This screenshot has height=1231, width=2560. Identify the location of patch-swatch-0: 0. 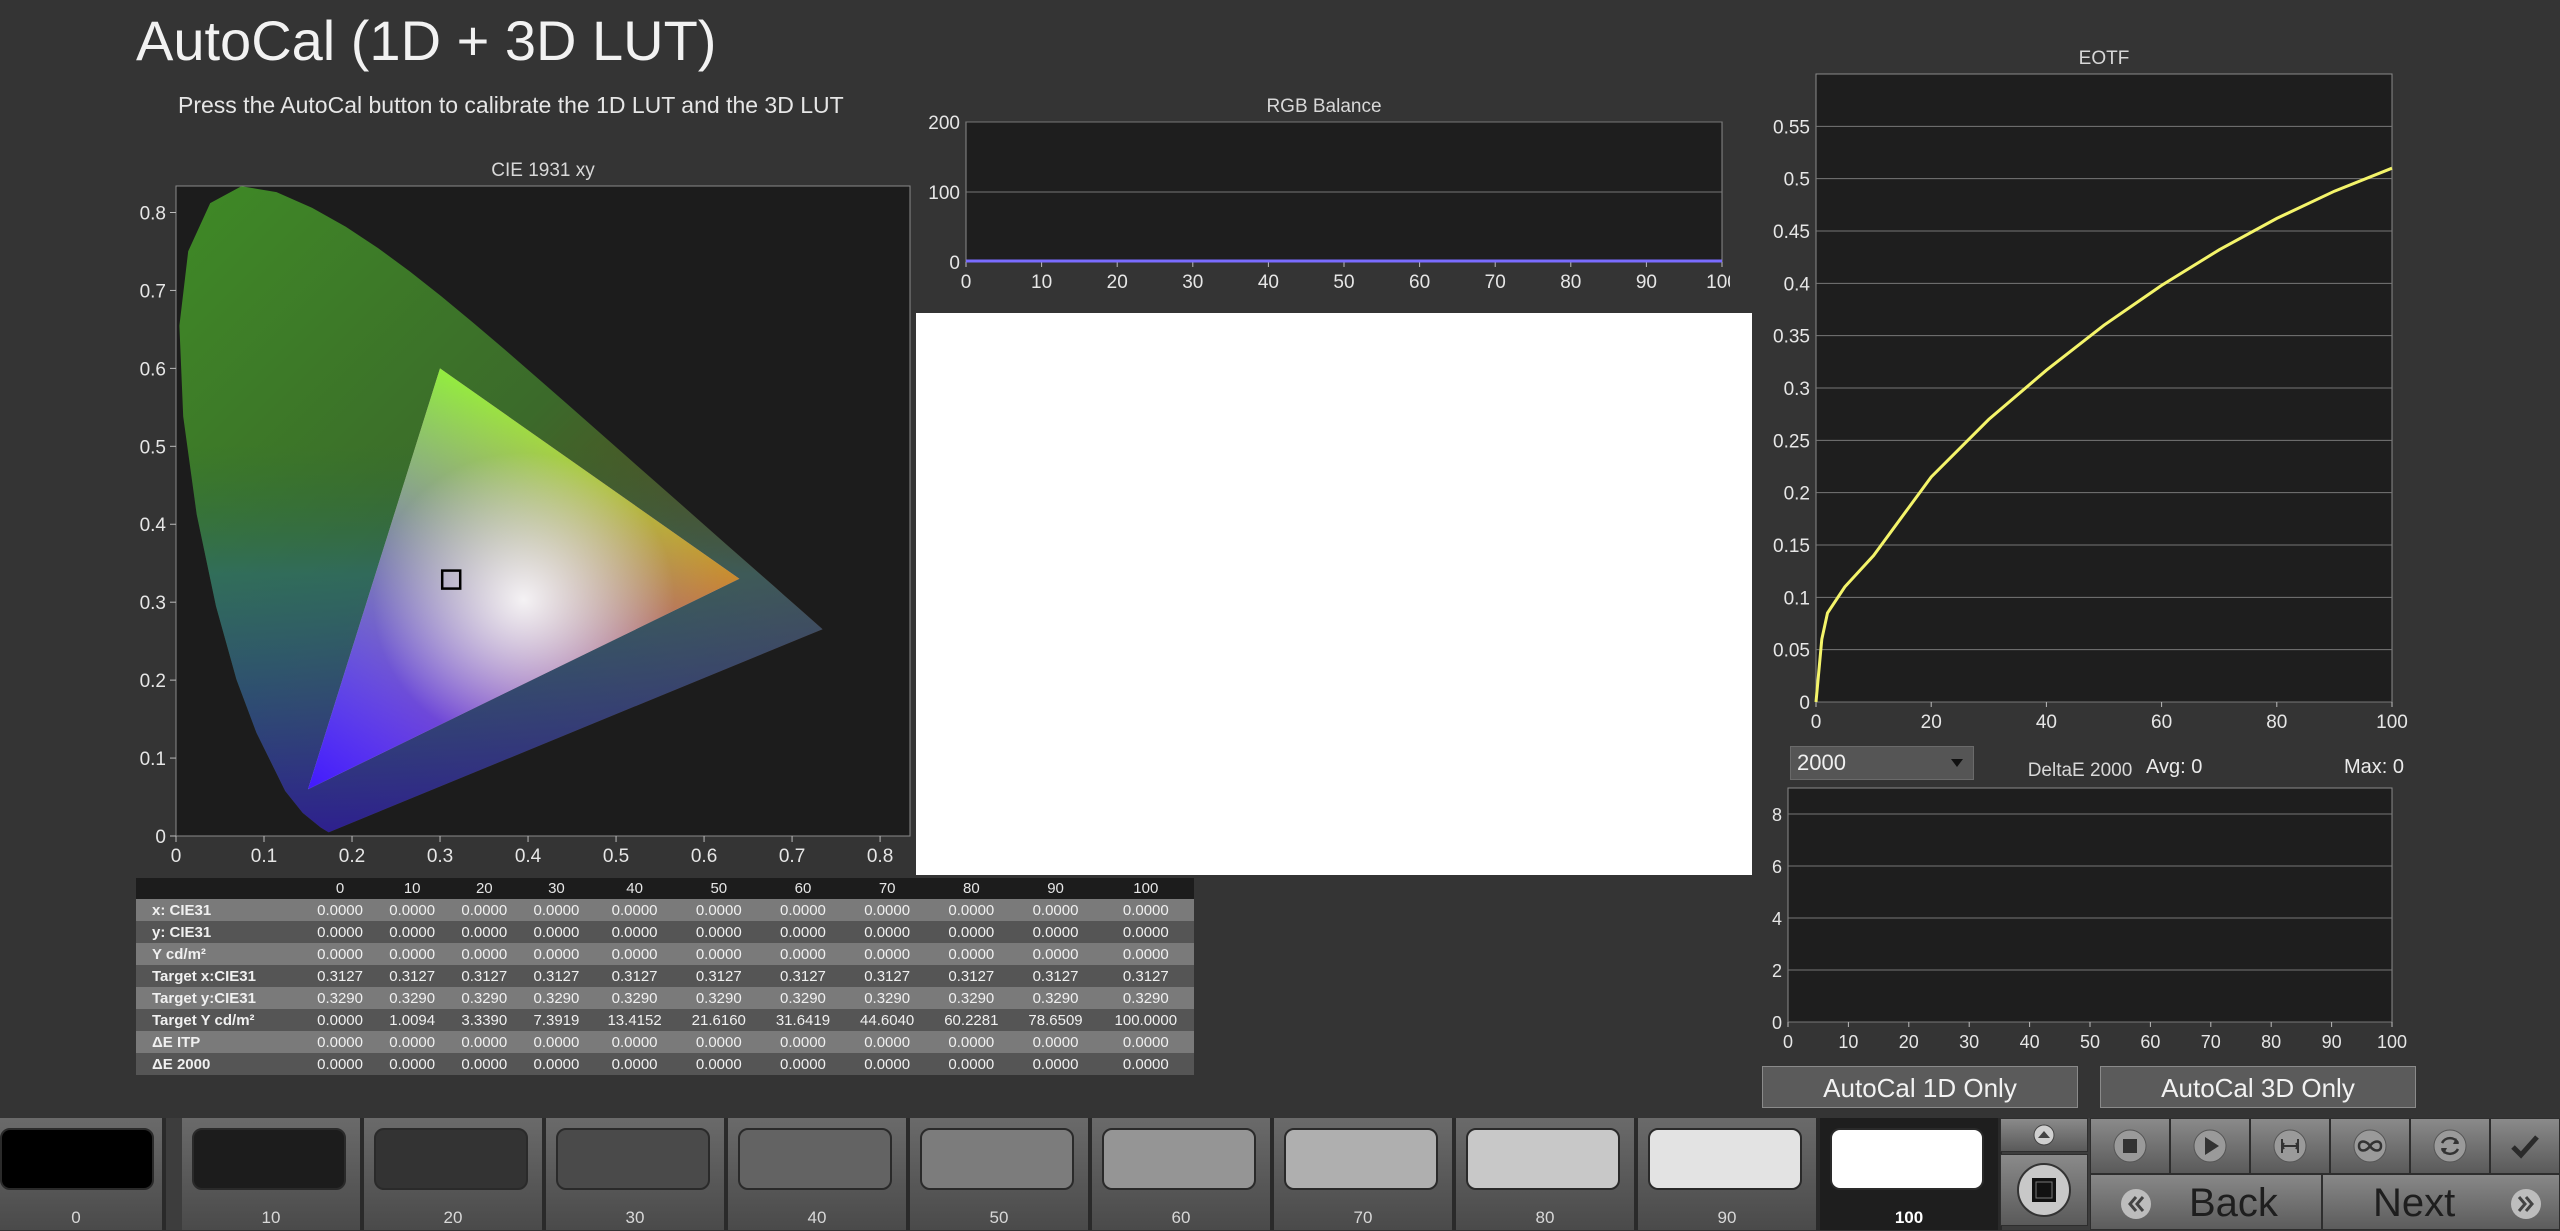
(83, 1174).